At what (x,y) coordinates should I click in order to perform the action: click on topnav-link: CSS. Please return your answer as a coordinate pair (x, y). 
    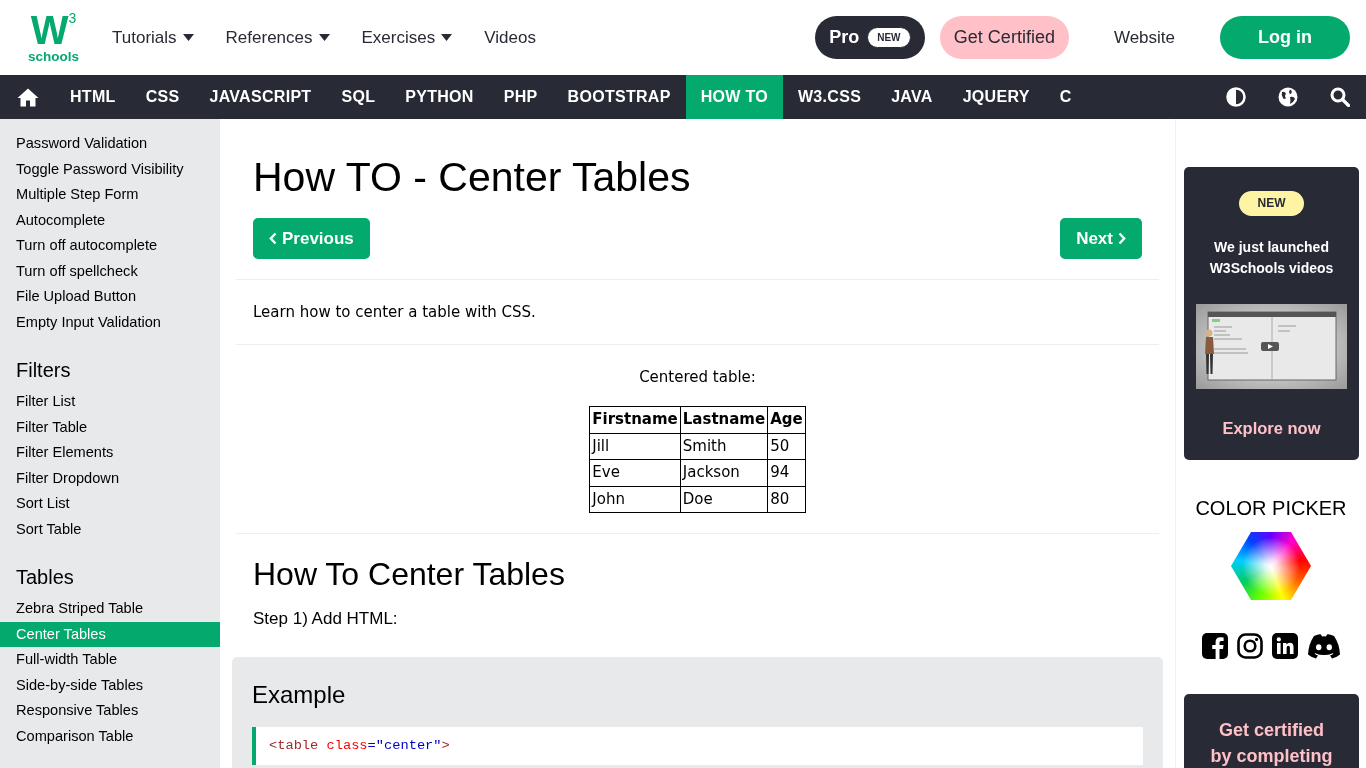
    Looking at the image, I should click on (162, 97).